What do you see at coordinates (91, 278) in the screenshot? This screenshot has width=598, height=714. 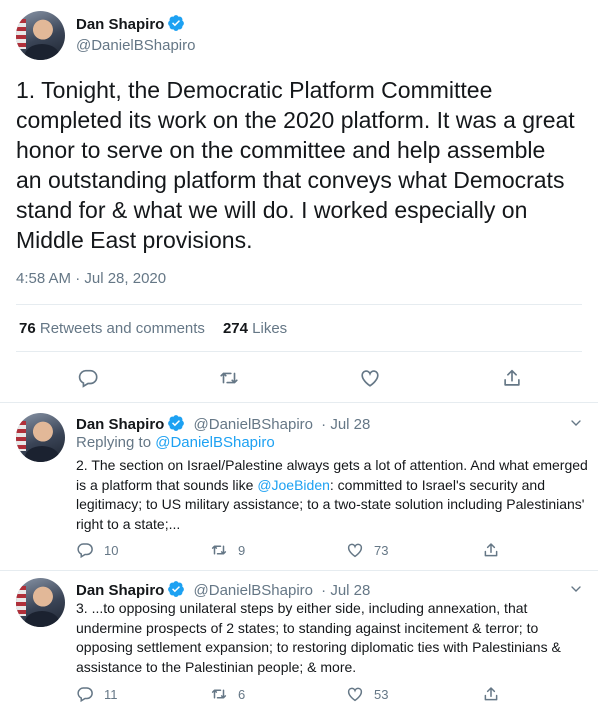 I see `tweet-timestamp: 4:58 AM · Jul 28, 2020` at bounding box center [91, 278].